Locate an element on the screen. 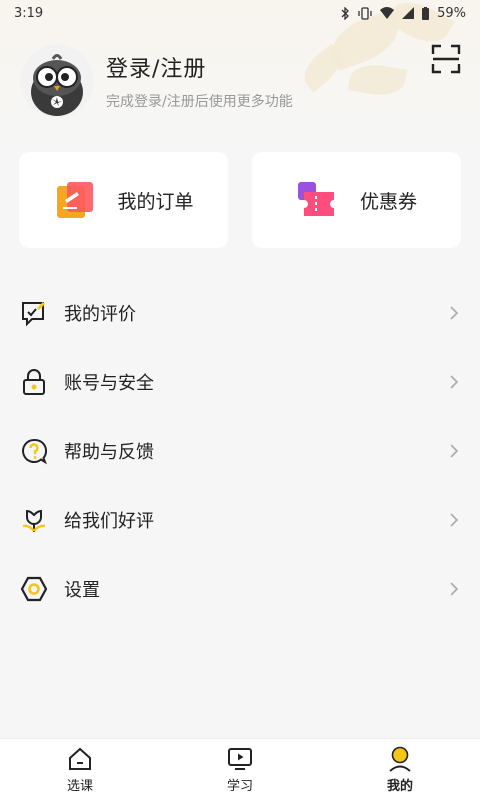 This screenshot has height=800, width=480. menu-item-my-reviews: 我的评价 is located at coordinates (240, 312).